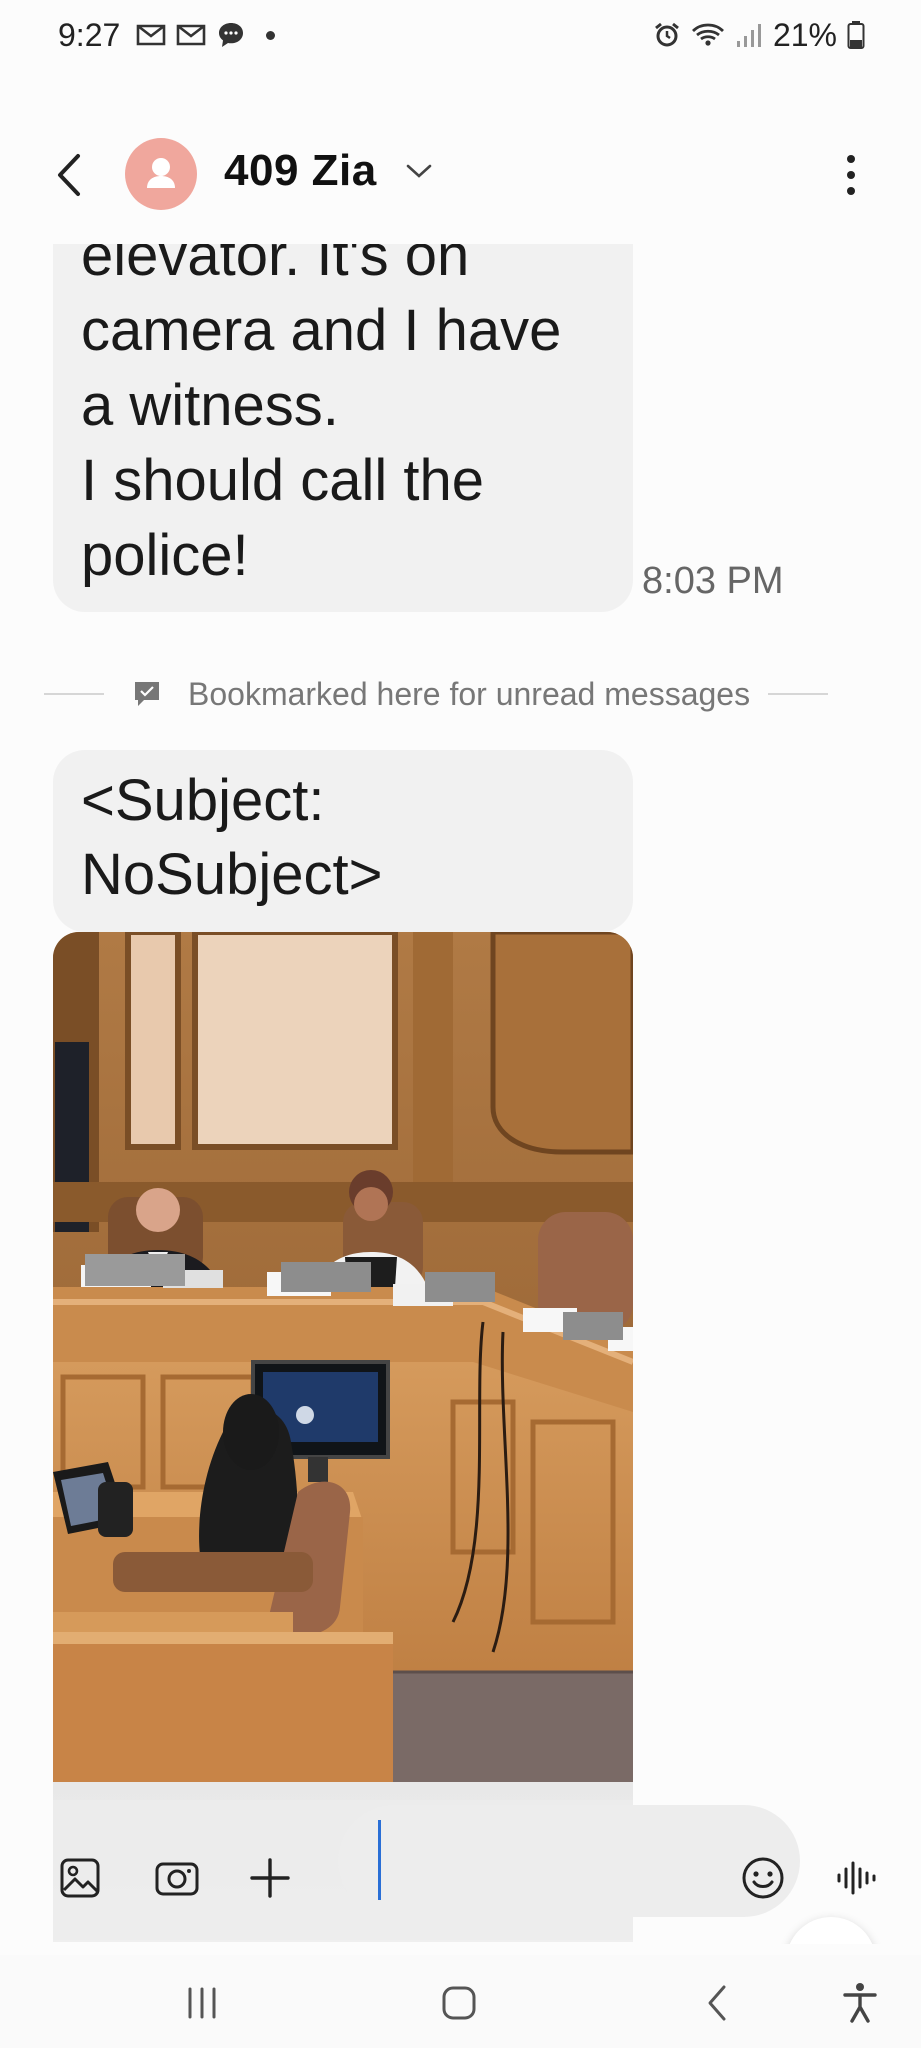  I want to click on home-button, so click(459, 2003).